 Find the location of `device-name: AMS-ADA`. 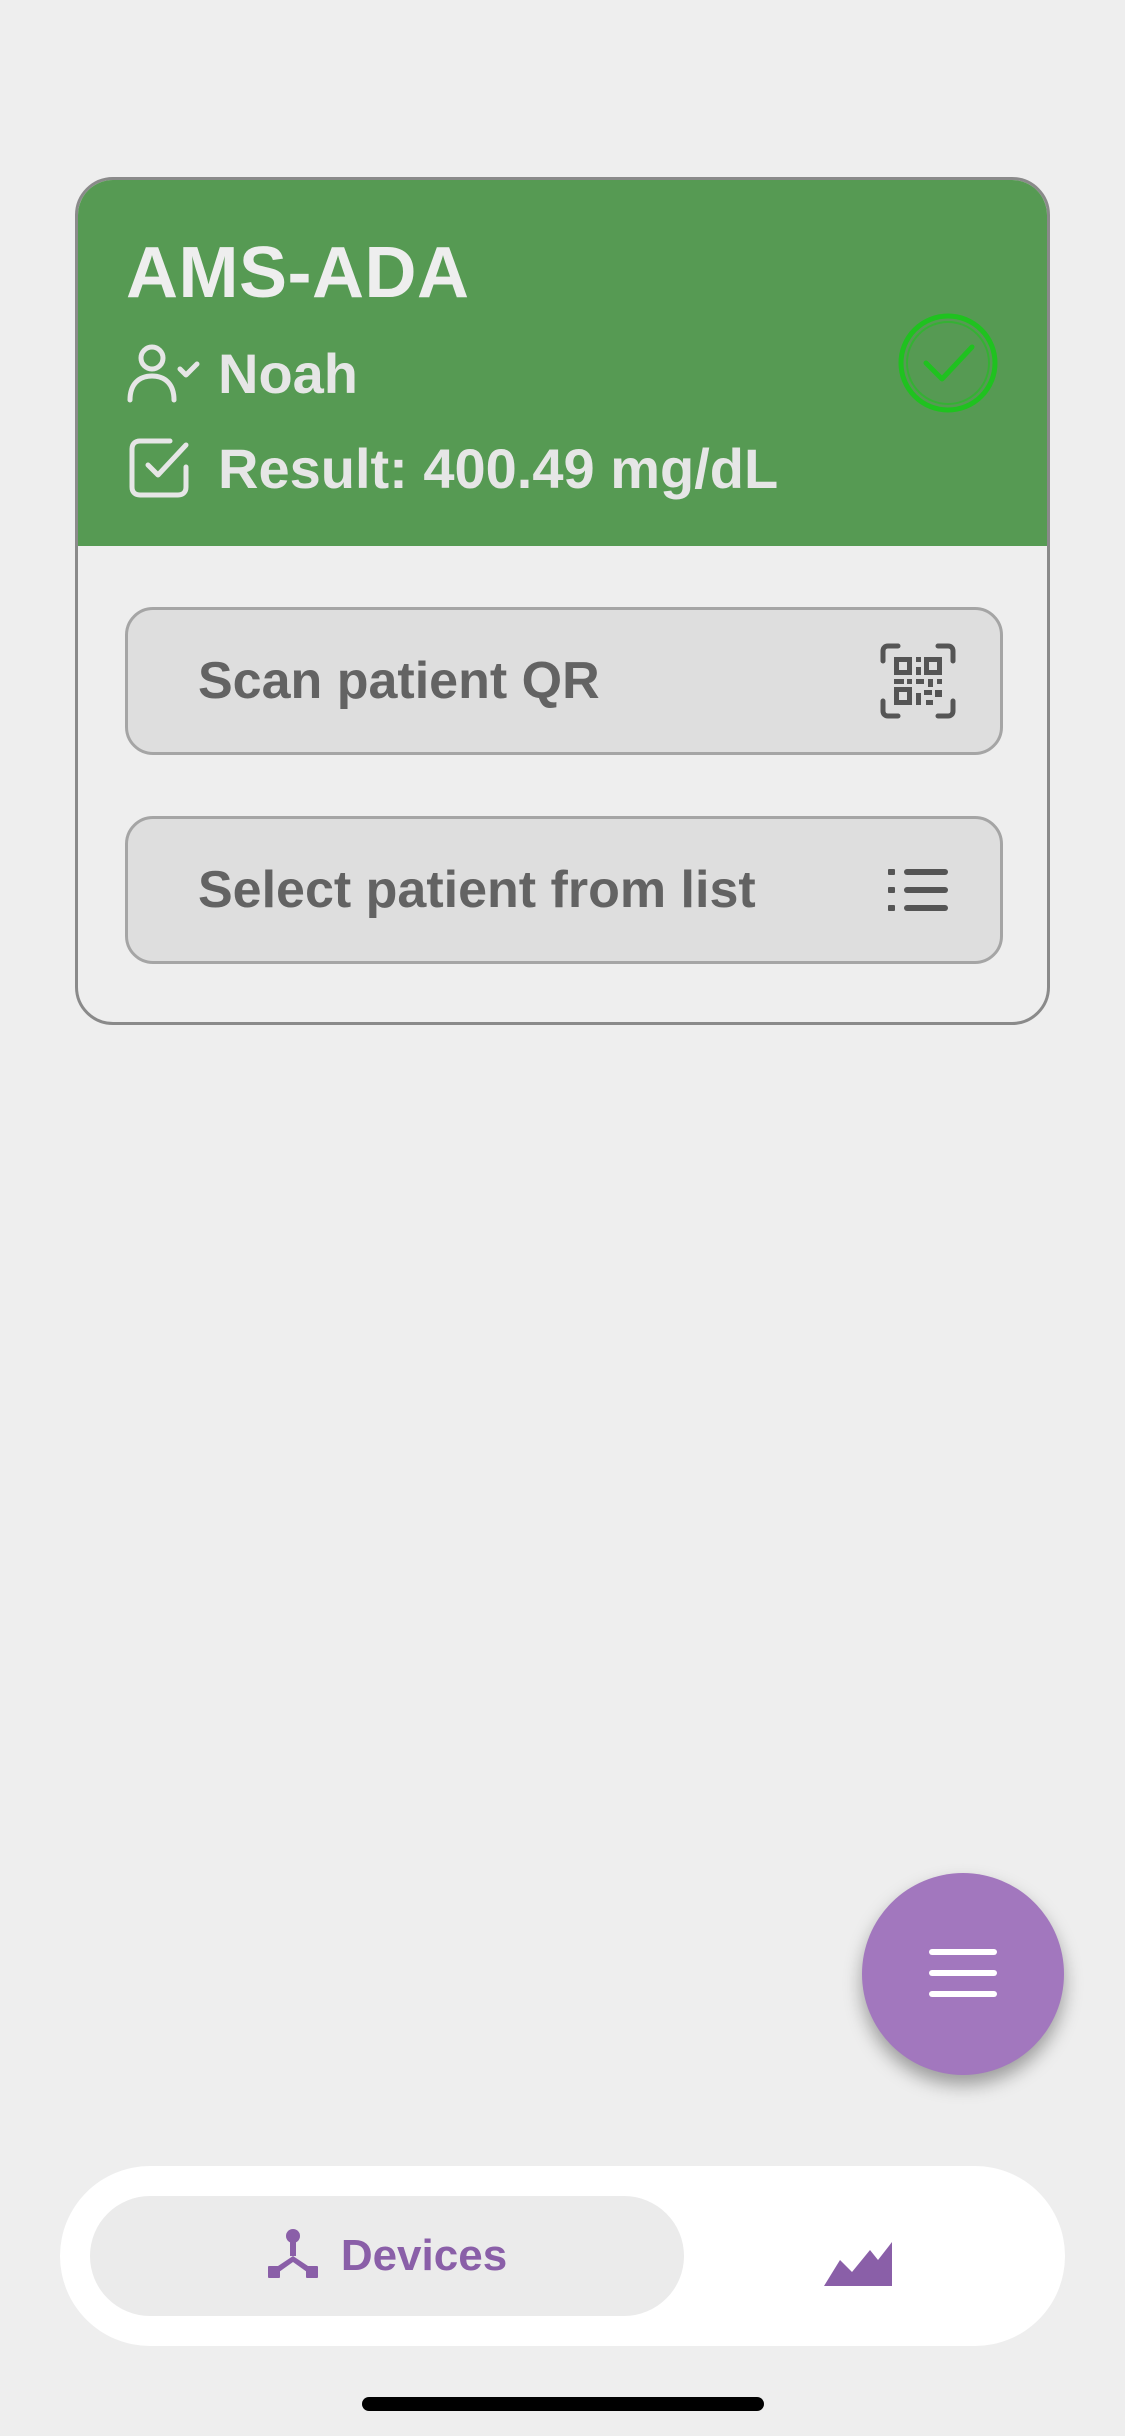

device-name: AMS-ADA is located at coordinates (298, 273).